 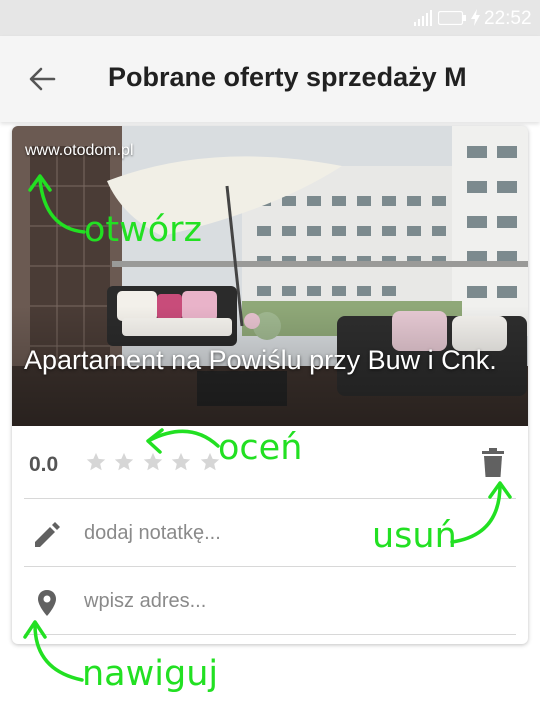 I want to click on charging-icon, so click(x=475, y=17).